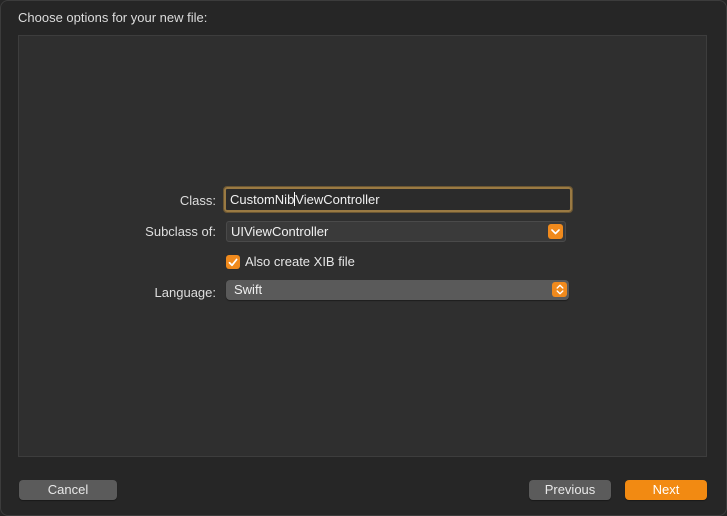 This screenshot has width=727, height=516. What do you see at coordinates (570, 490) in the screenshot?
I see `previous-button: Previous` at bounding box center [570, 490].